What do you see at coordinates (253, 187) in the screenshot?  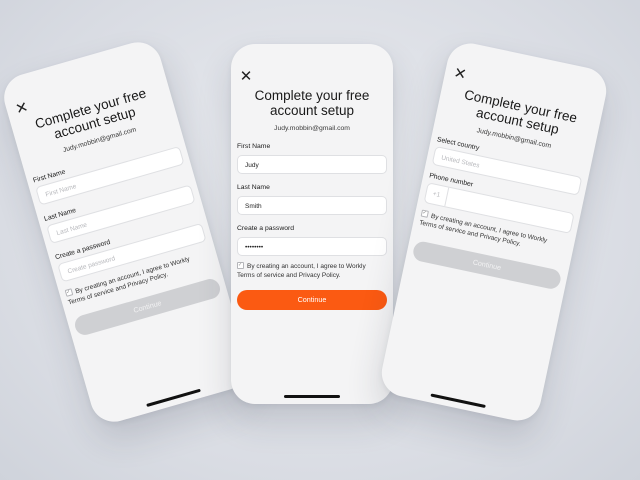 I see `last-name-label: Last Name` at bounding box center [253, 187].